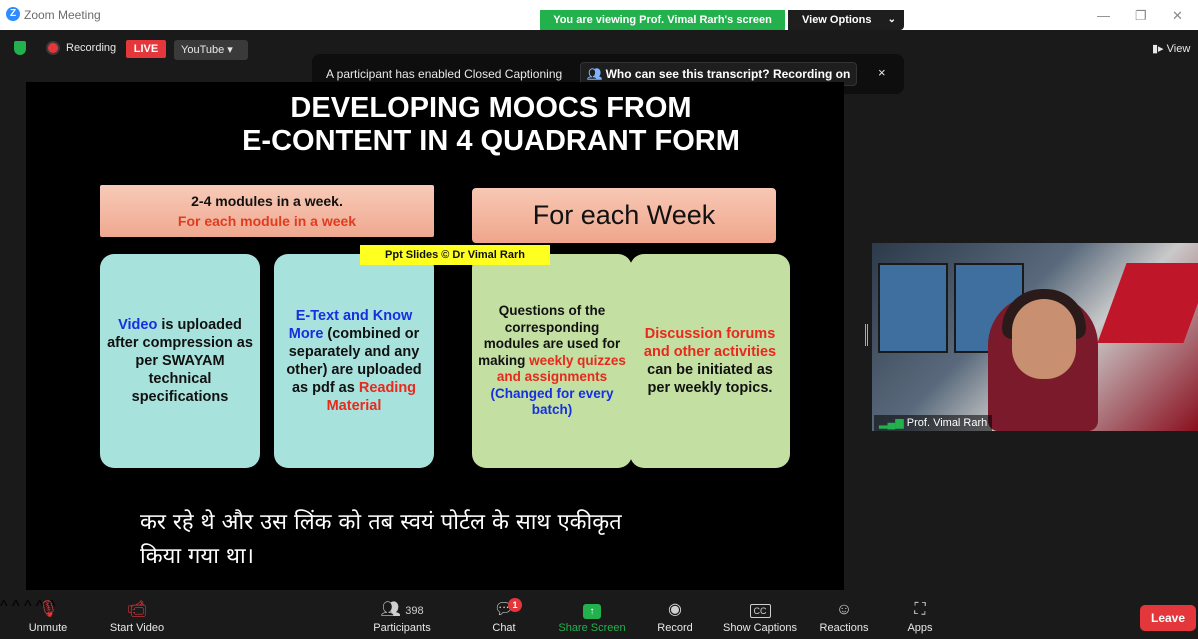  I want to click on reactions-button: ☺ Reactions, so click(844, 618).